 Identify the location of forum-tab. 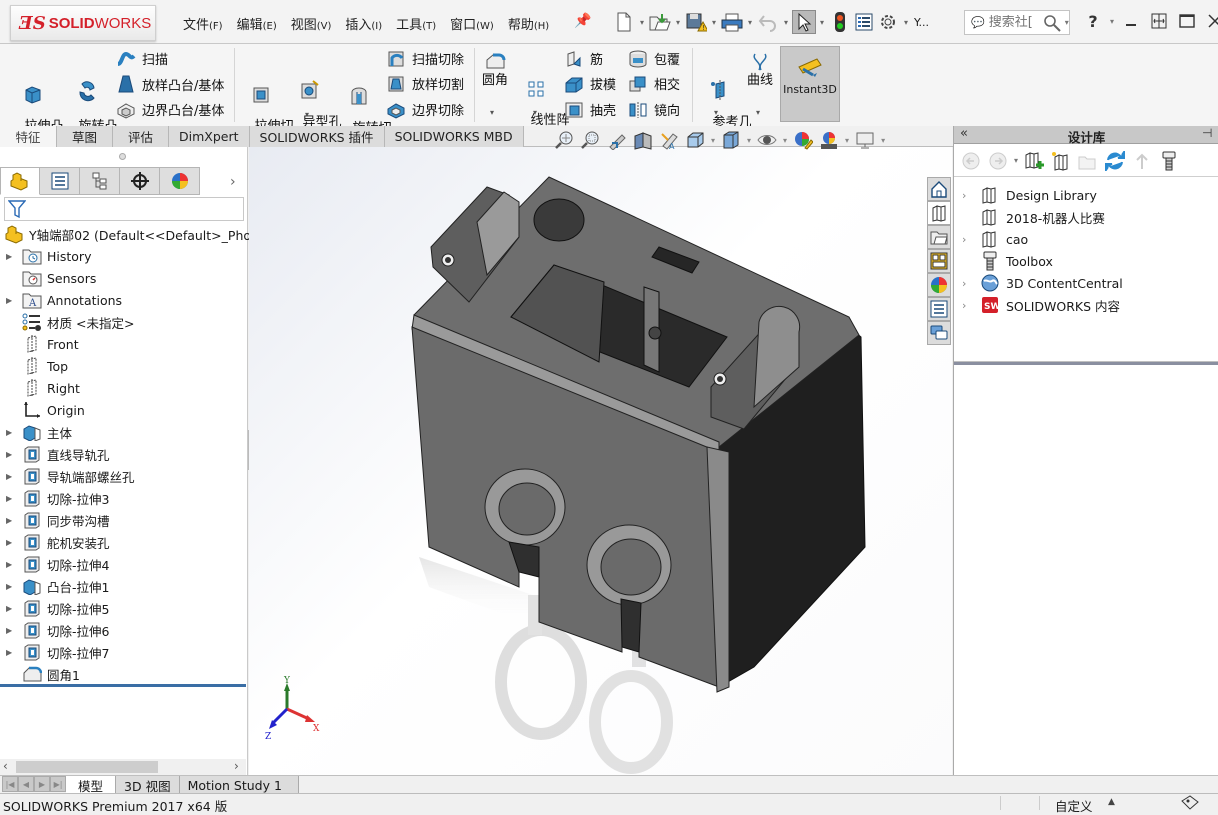
(939, 333).